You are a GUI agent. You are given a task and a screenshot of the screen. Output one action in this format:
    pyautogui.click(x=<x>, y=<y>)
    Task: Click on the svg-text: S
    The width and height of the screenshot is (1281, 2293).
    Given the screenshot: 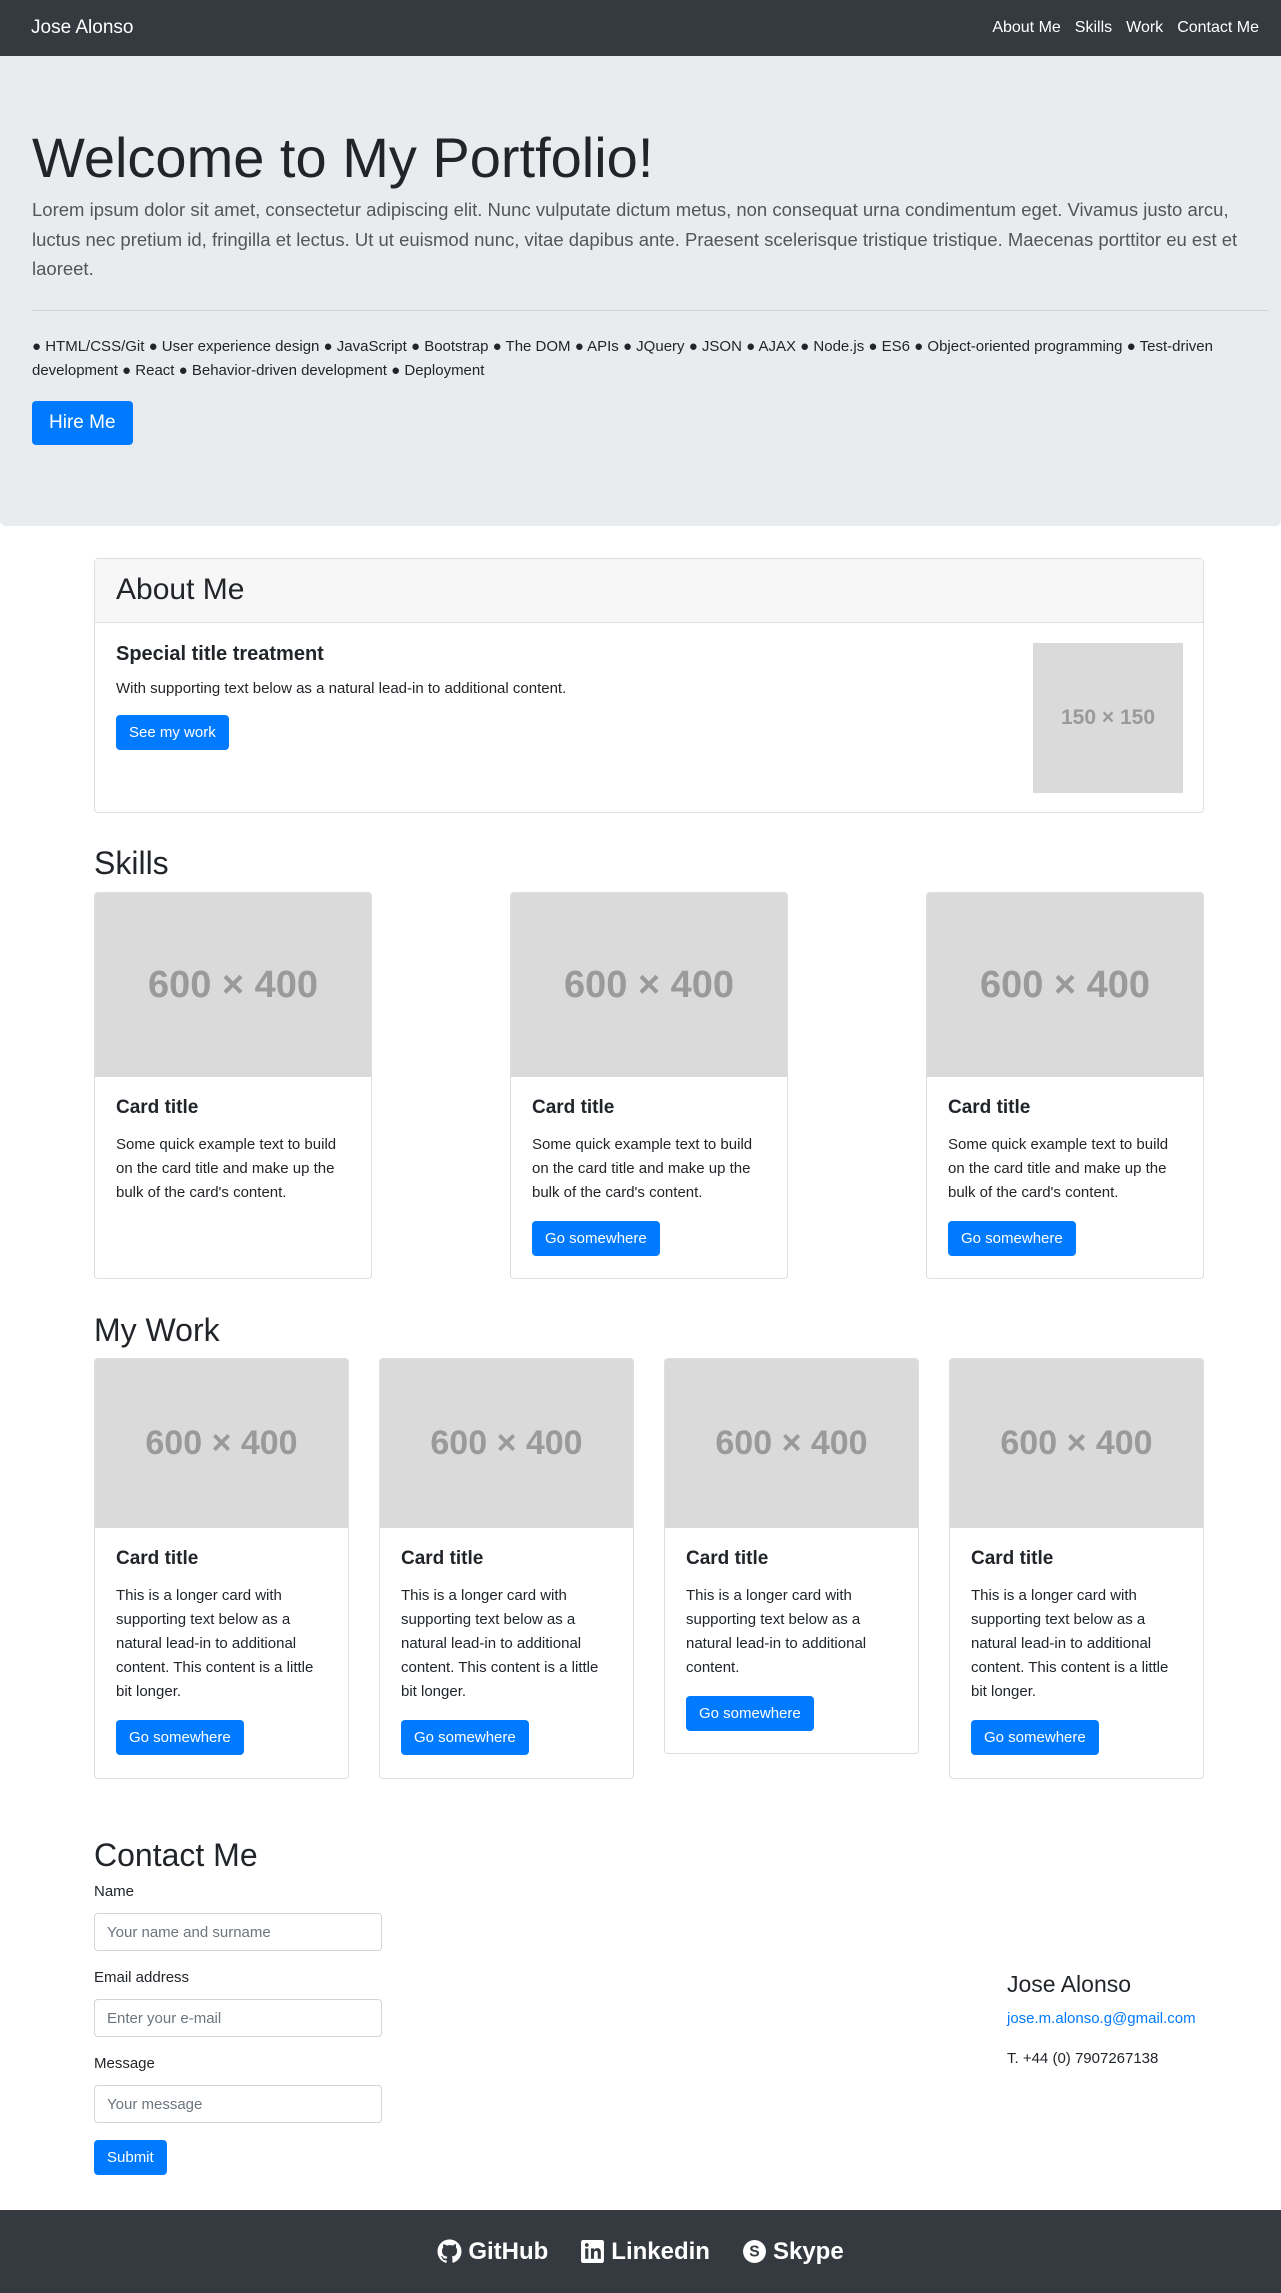 What is the action you would take?
    pyautogui.click(x=754, y=2252)
    